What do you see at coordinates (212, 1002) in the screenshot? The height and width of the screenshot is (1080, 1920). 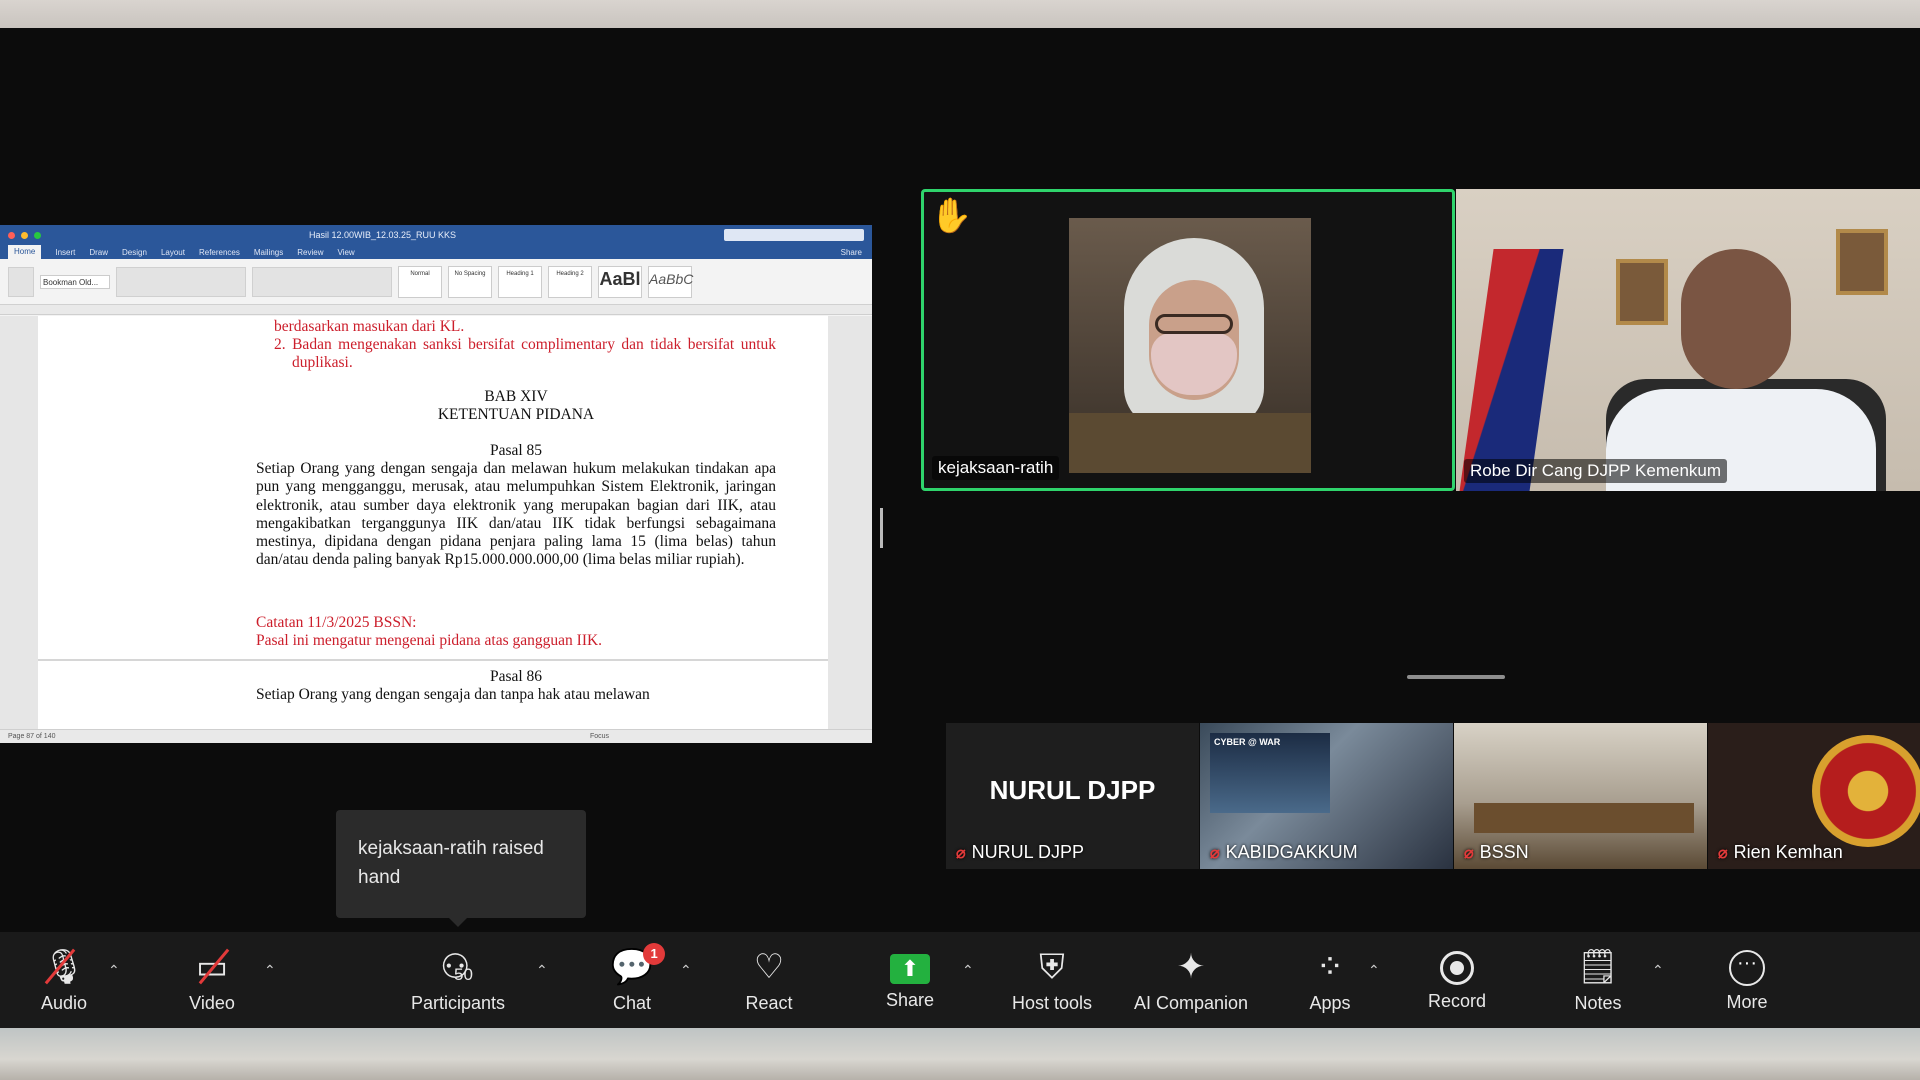 I see `video-label: Video` at bounding box center [212, 1002].